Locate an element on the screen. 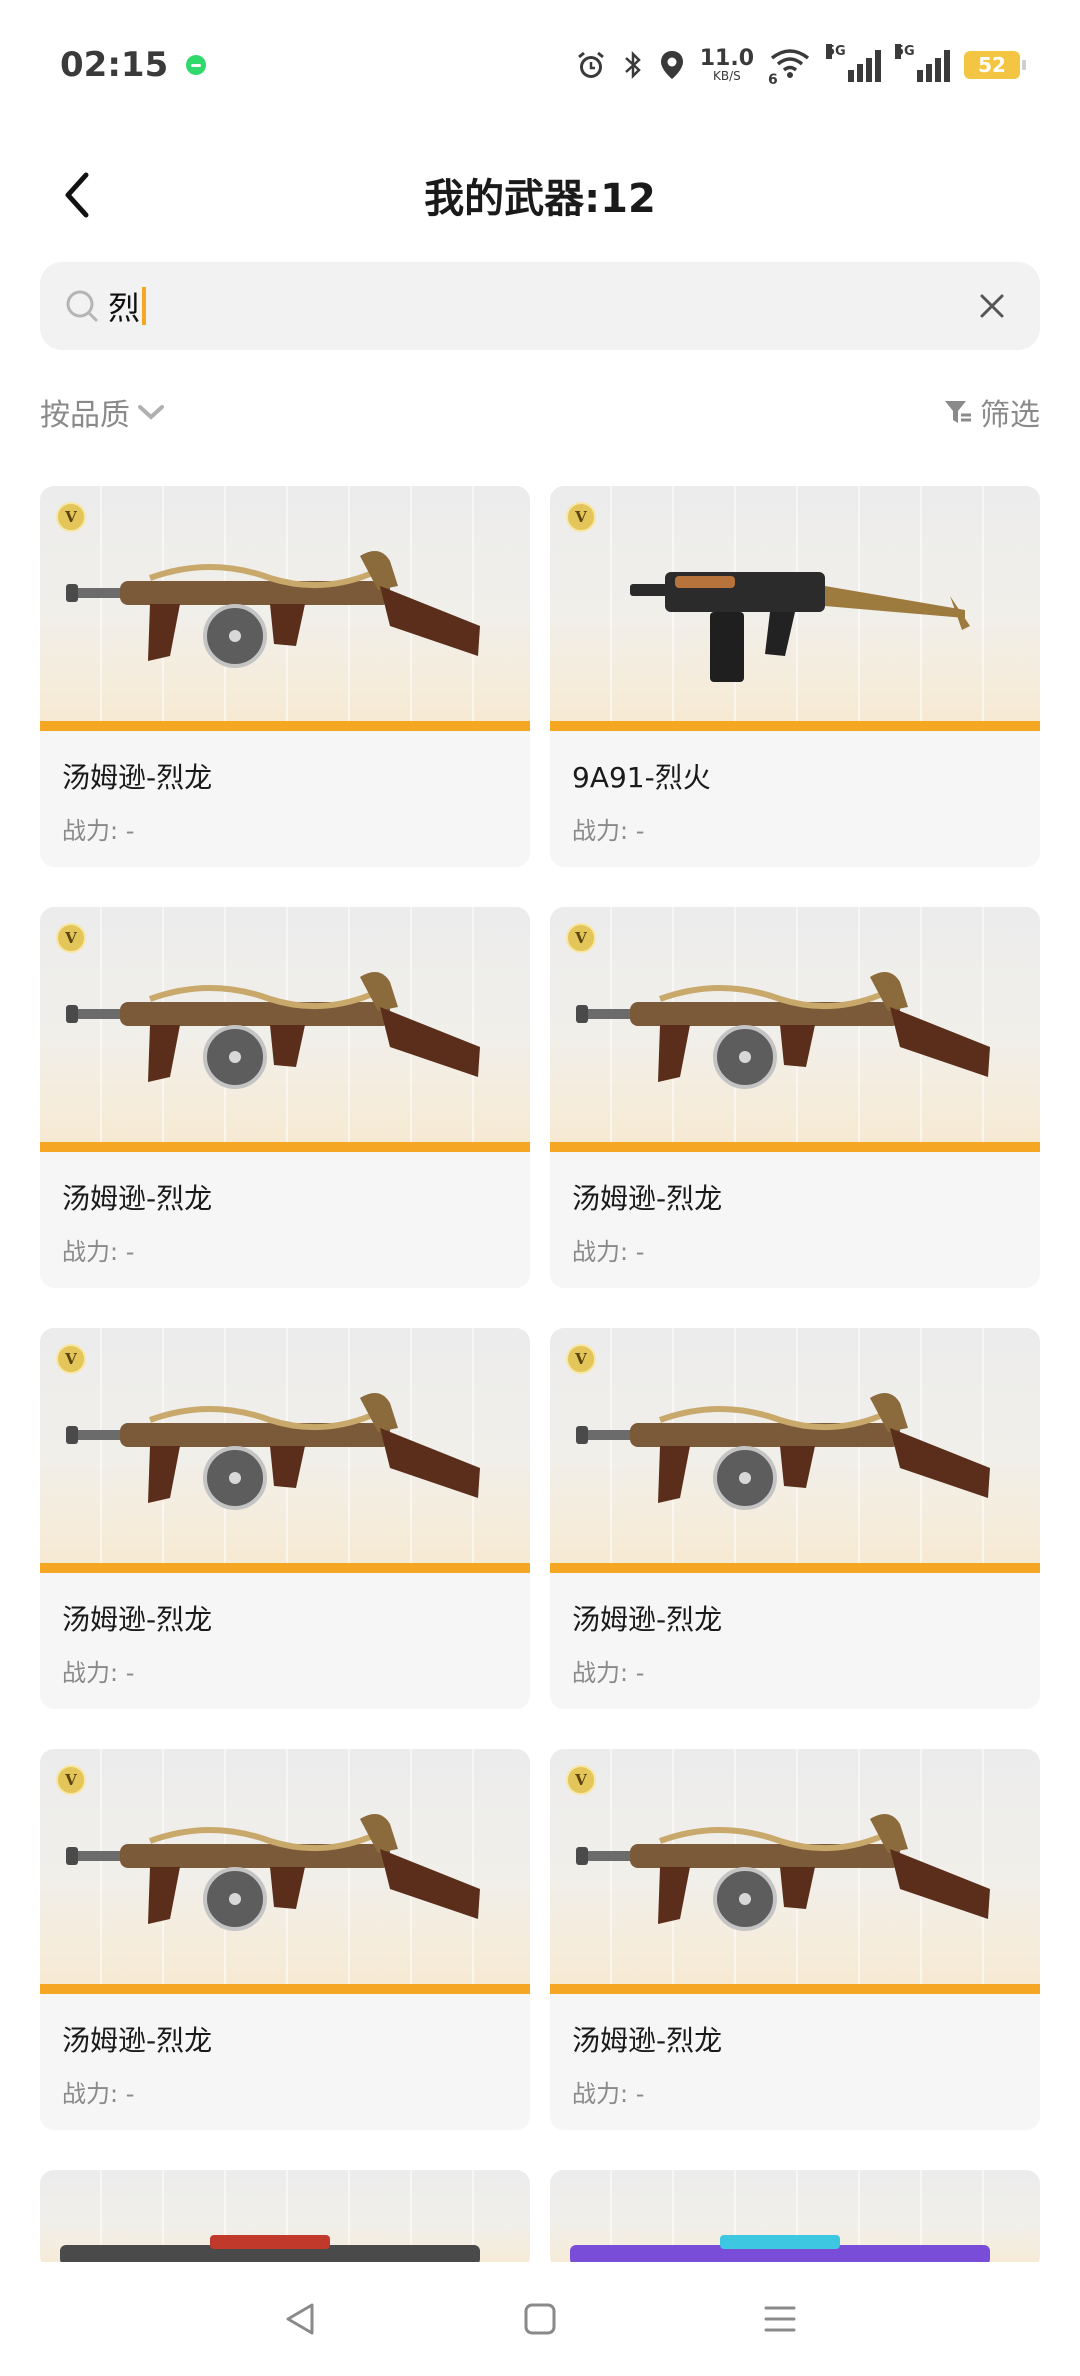 The width and height of the screenshot is (1080, 2376). search-query-text: 烈 is located at coordinates (124, 308).